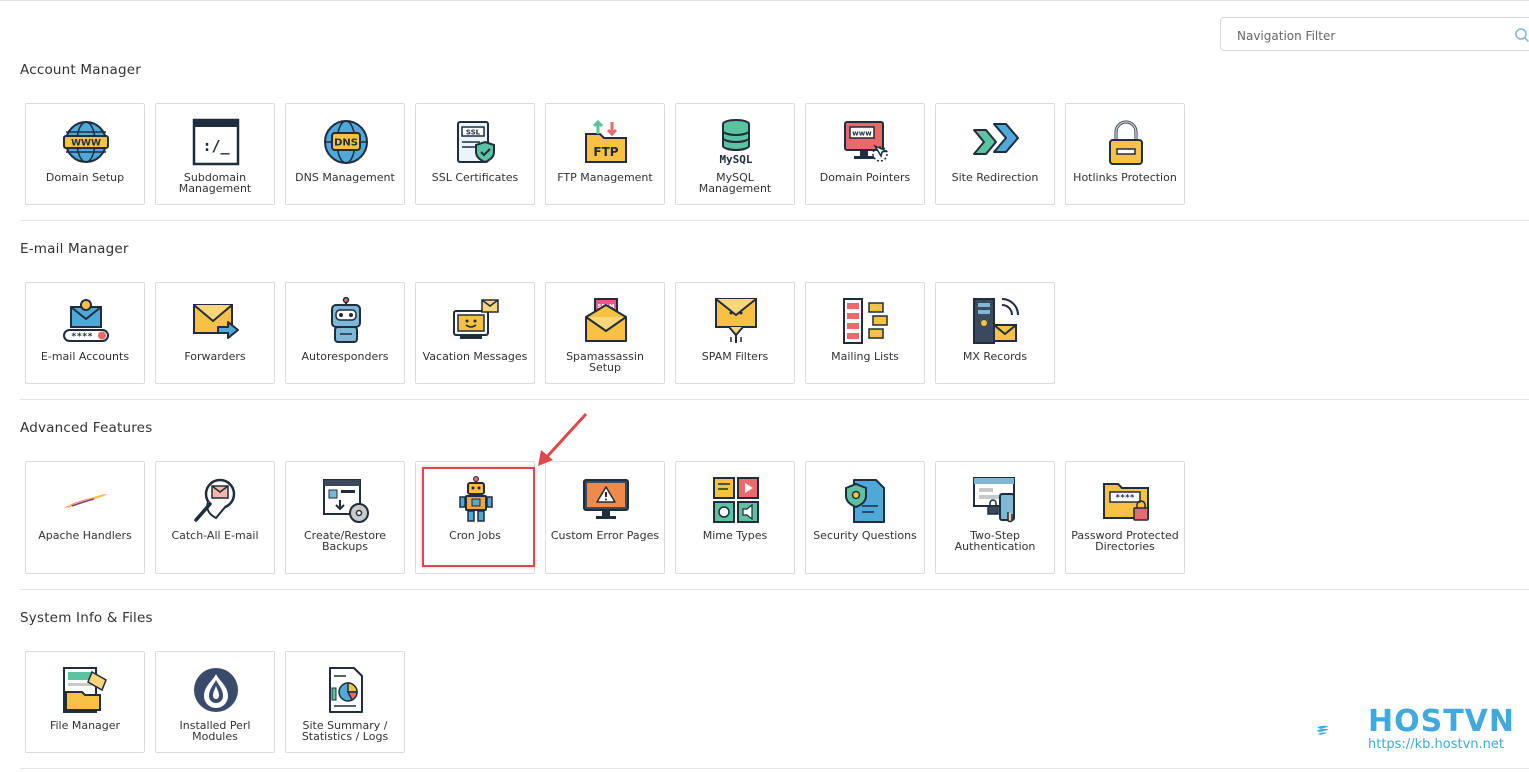 The image size is (1529, 772). Describe the element at coordinates (215, 183) in the screenshot. I see `tile-label: Subdomain Management` at that location.